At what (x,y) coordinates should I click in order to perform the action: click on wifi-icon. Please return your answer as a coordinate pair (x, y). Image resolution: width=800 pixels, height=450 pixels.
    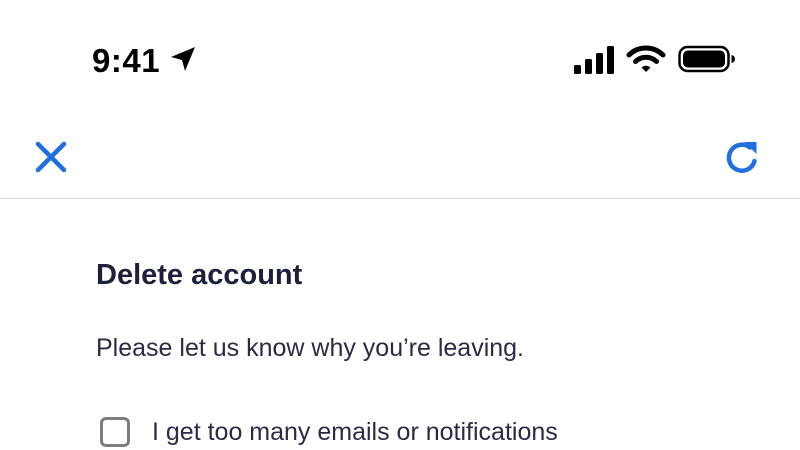
    Looking at the image, I should click on (646, 58).